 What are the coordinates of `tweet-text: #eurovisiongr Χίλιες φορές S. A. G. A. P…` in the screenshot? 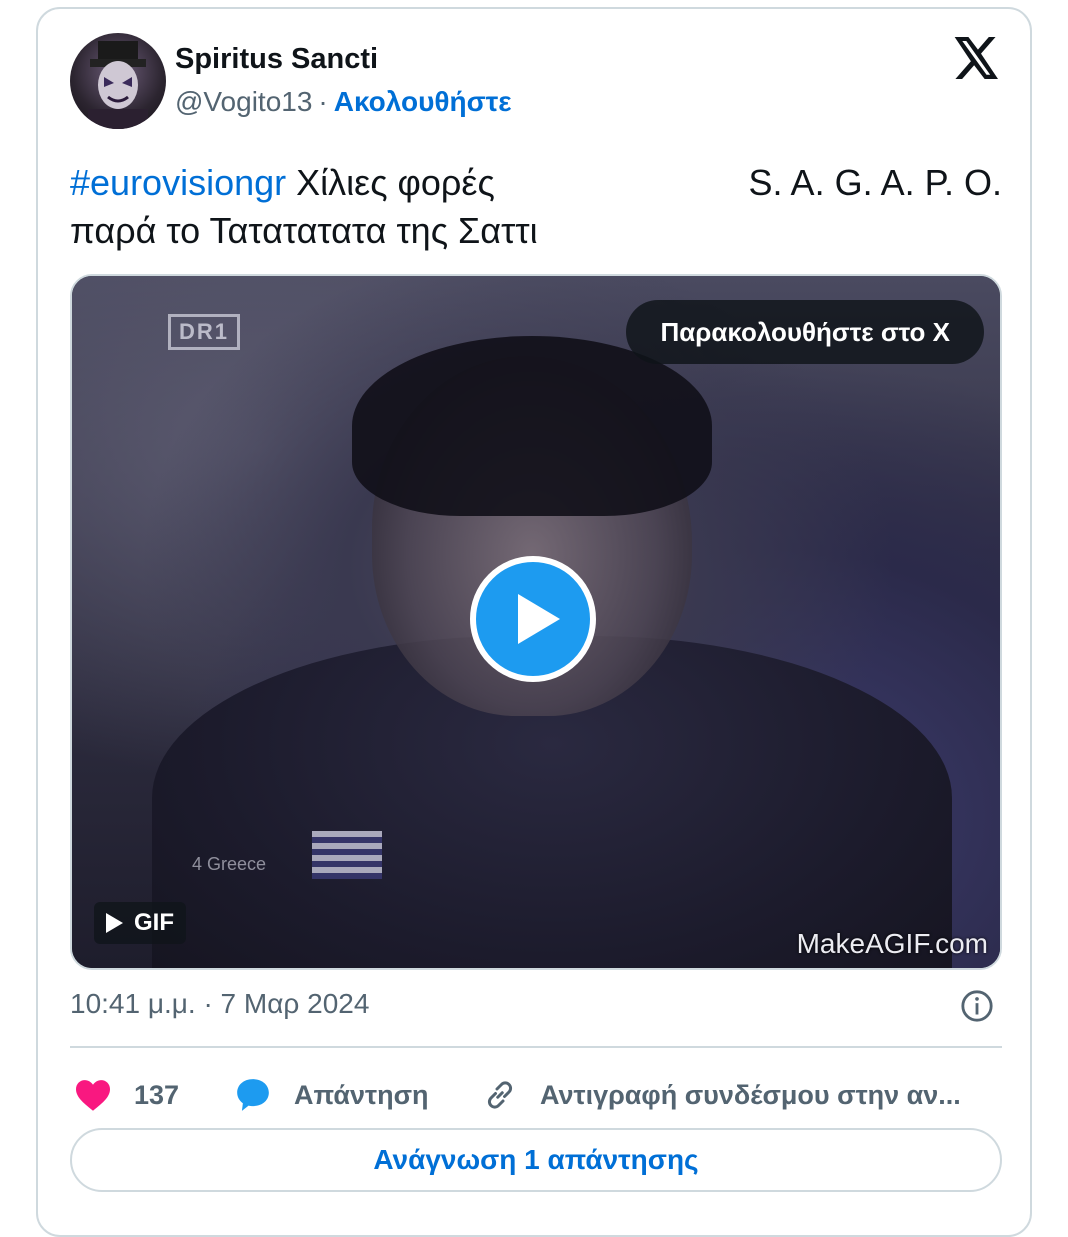 It's located at (536, 207).